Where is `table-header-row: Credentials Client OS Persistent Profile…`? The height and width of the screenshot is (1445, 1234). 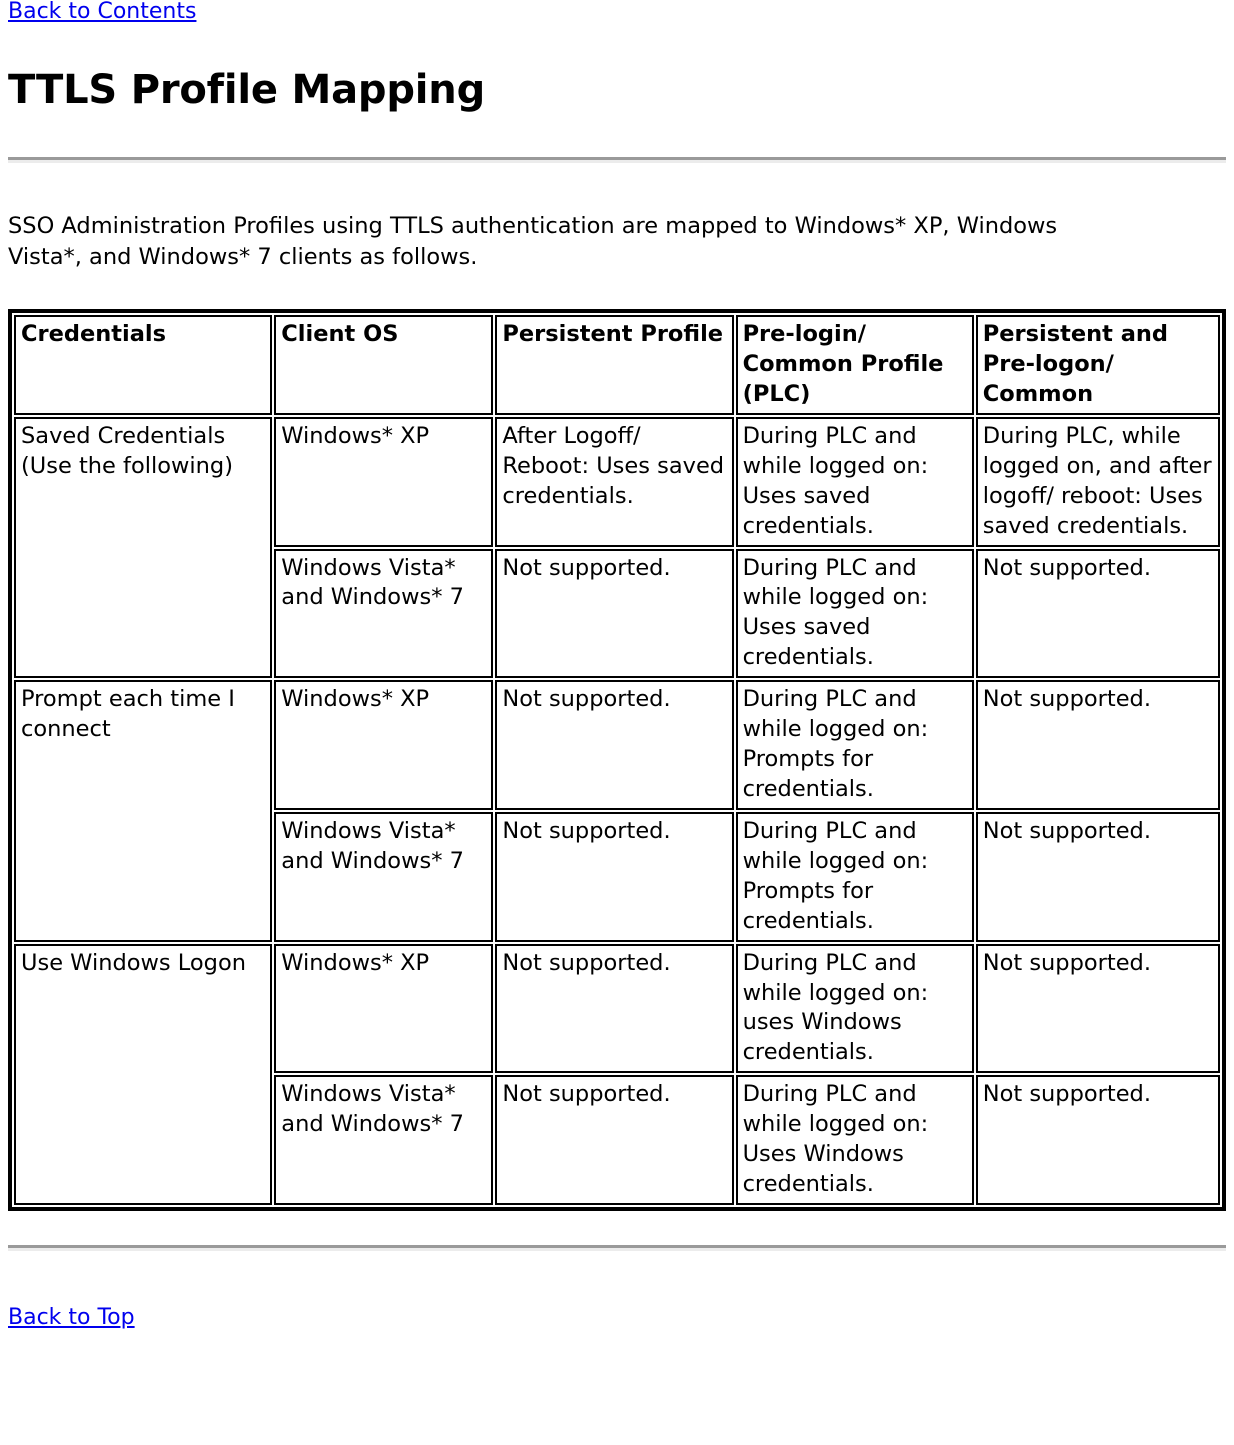
table-header-row: Credentials Client OS Persistent Profile… is located at coordinates (617, 365).